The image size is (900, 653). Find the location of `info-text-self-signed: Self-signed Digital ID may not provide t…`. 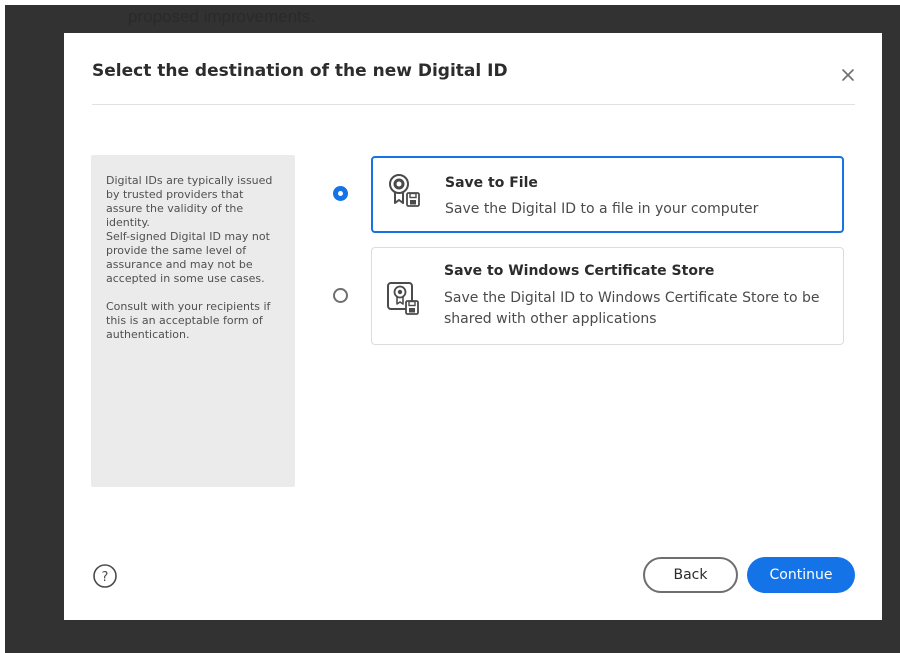

info-text-self-signed: Self-signed Digital ID may not provide t… is located at coordinates (188, 257).